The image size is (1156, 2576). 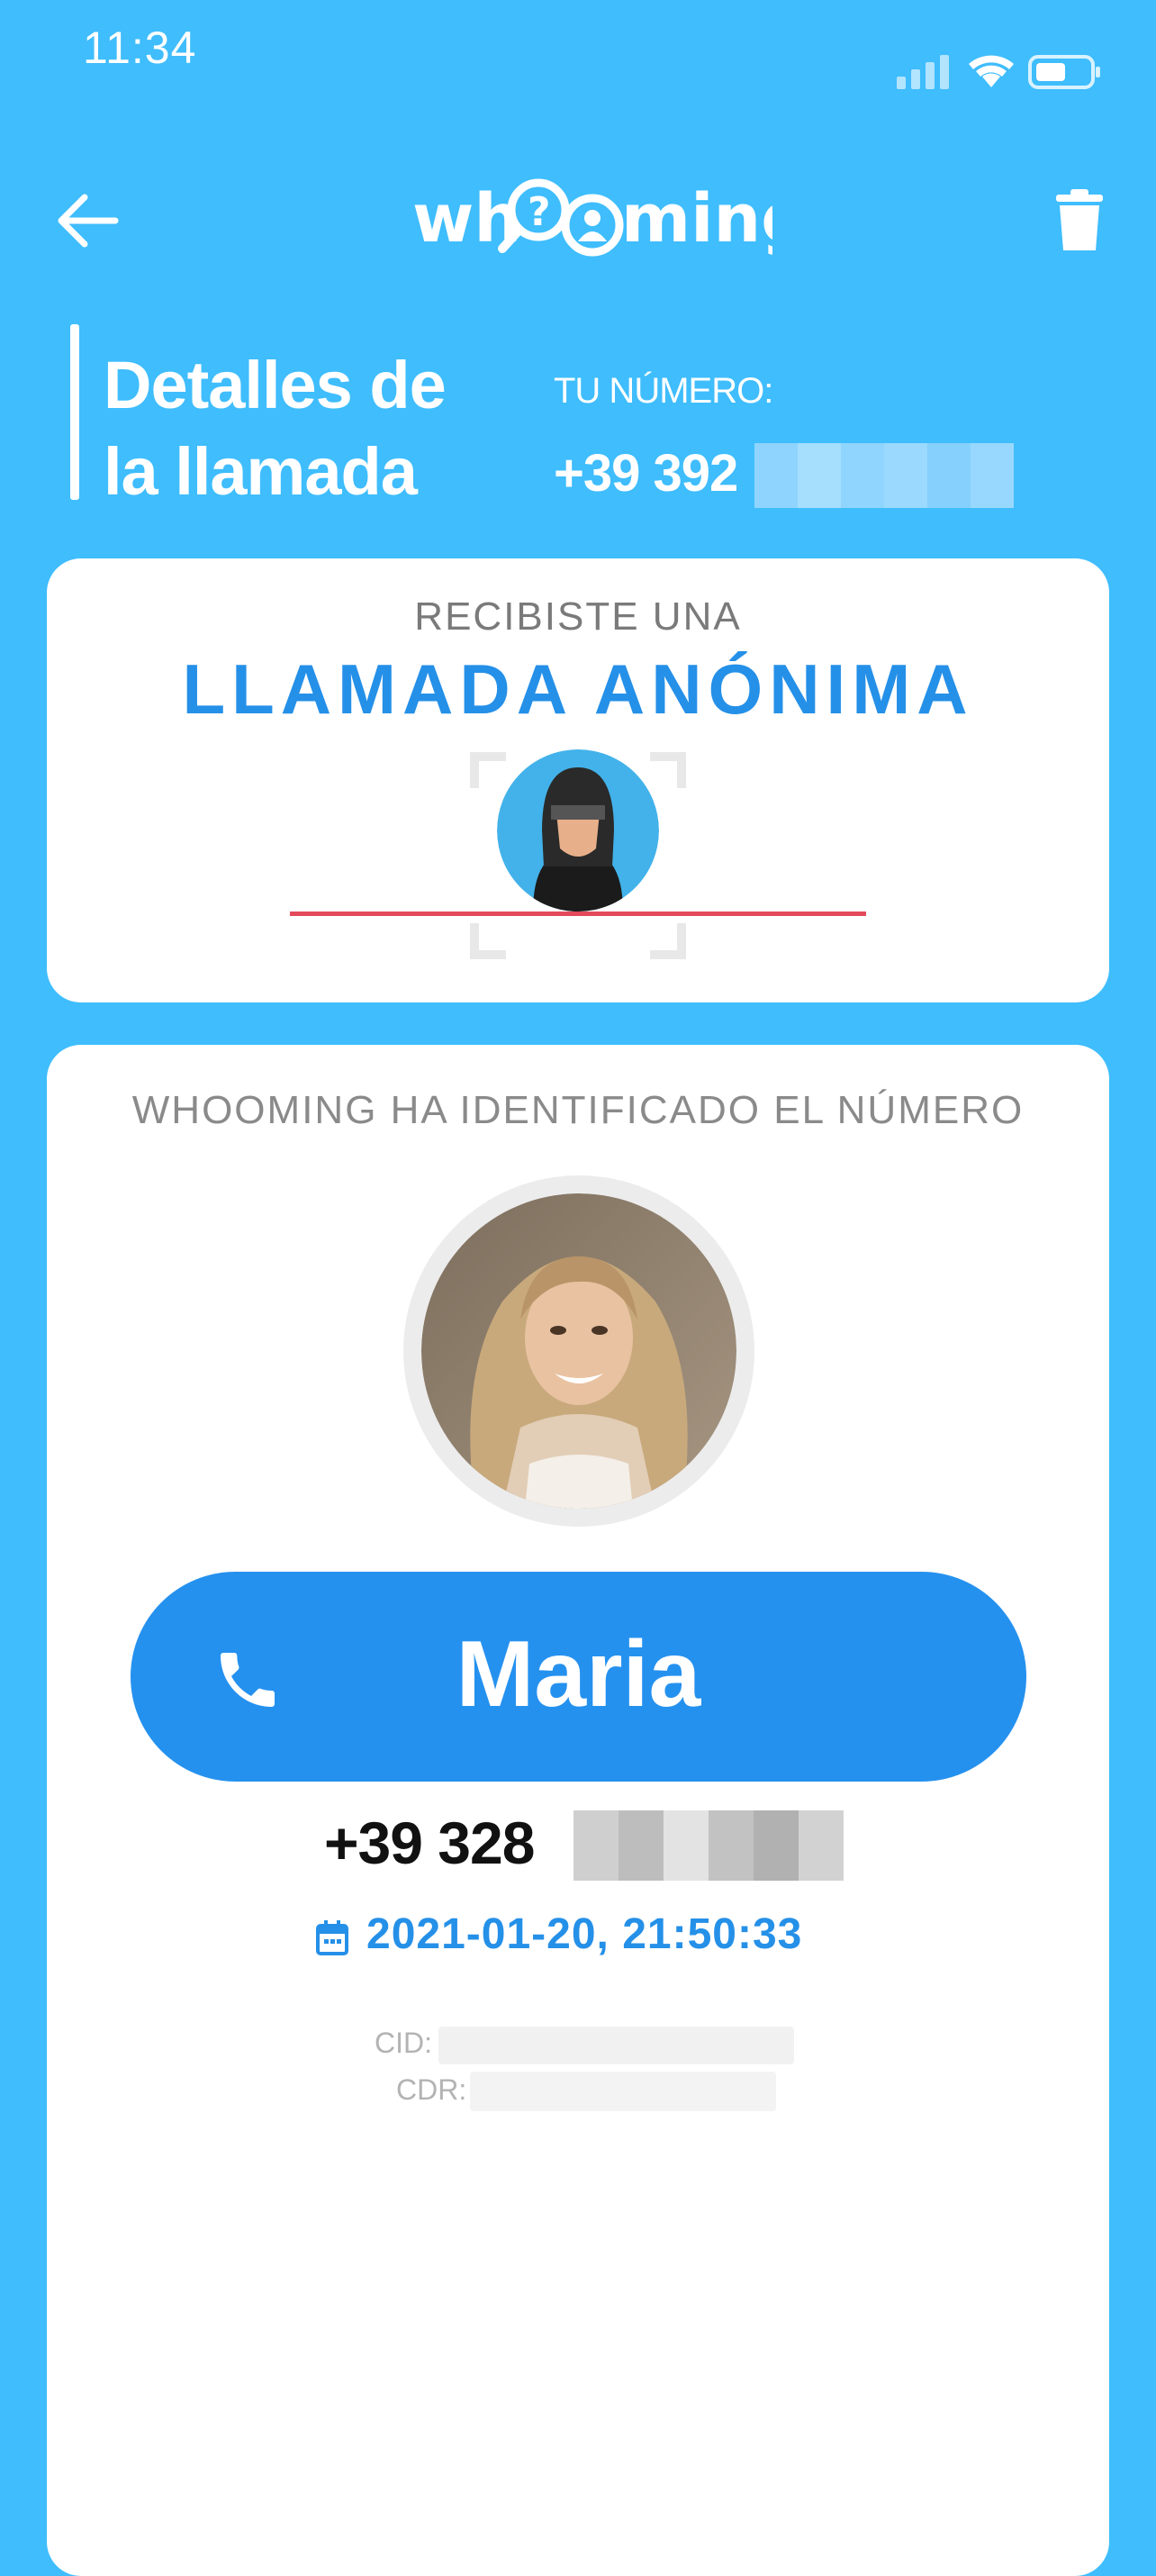 I want to click on cdr-label: CDR:, so click(x=431, y=2089).